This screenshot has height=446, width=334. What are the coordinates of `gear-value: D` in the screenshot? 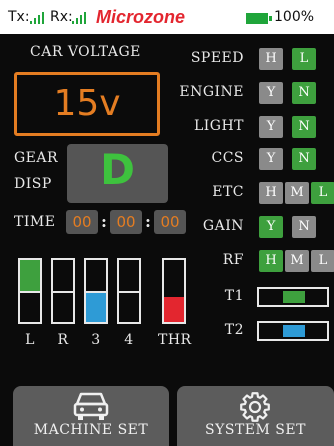 It's located at (117, 169).